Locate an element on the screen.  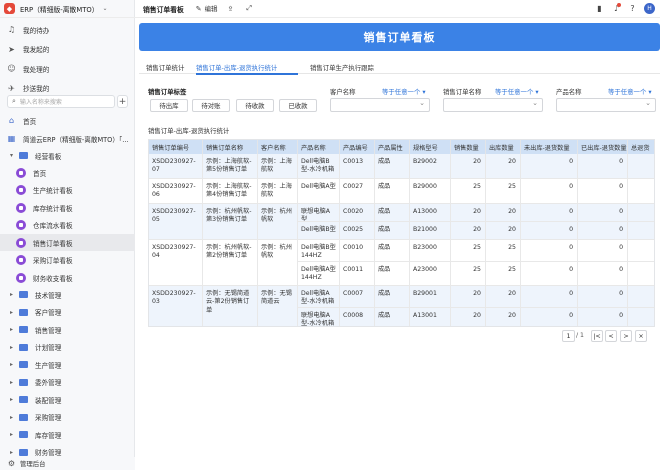
table-cell: B23000 is located at coordinates (430, 251).